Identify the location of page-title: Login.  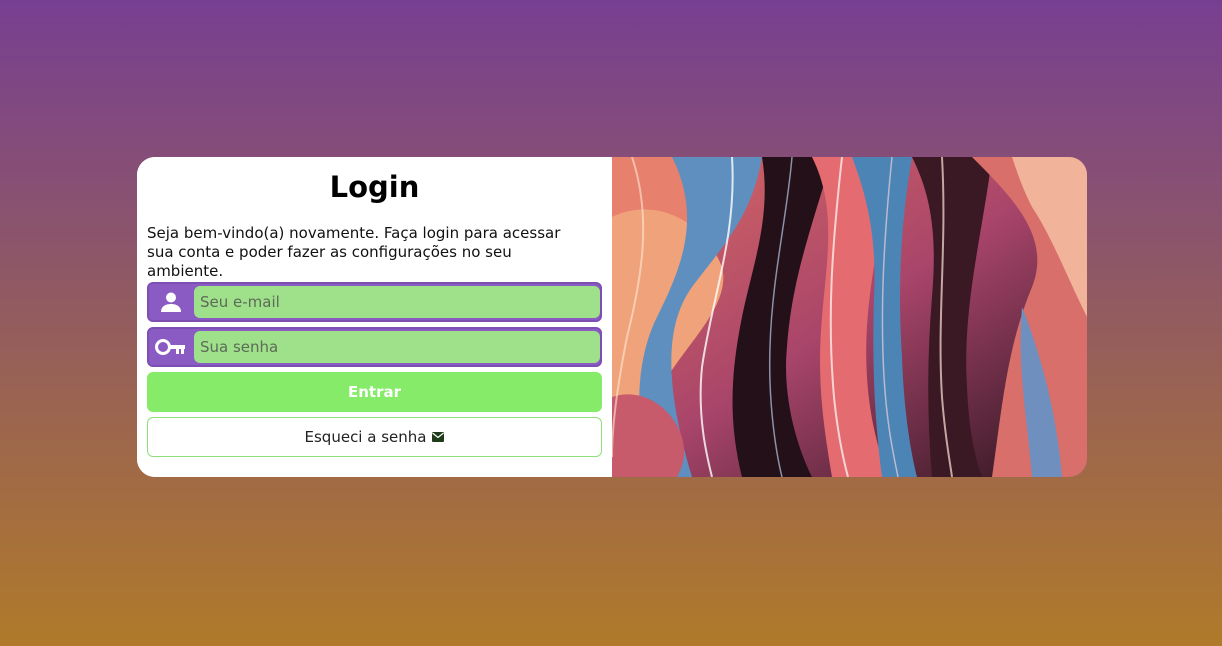
(374, 187).